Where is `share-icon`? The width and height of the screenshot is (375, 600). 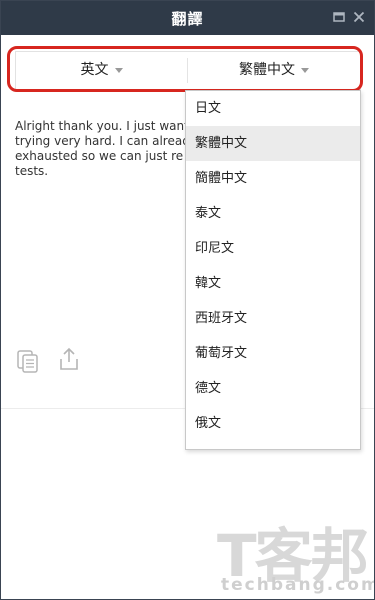 share-icon is located at coordinates (69, 359).